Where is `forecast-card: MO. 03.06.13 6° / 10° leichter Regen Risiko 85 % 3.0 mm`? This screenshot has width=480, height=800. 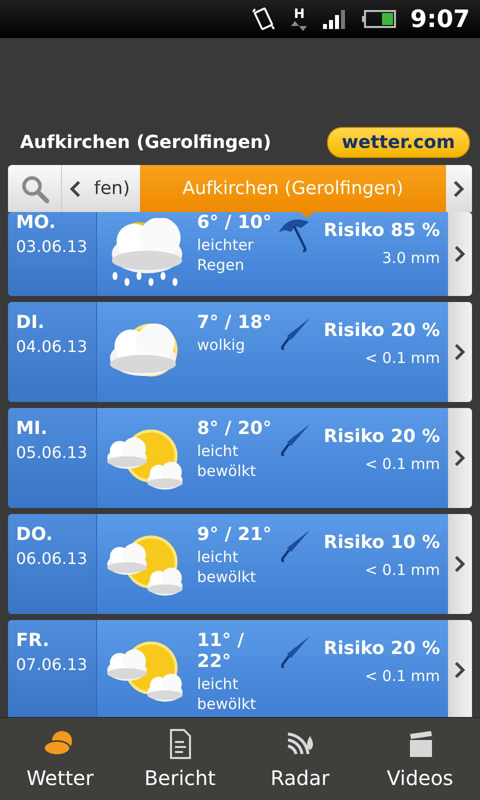 forecast-card: MO. 03.06.13 6° / 10° leichter Regen Risiko 85 % 3.0 mm is located at coordinates (240, 254).